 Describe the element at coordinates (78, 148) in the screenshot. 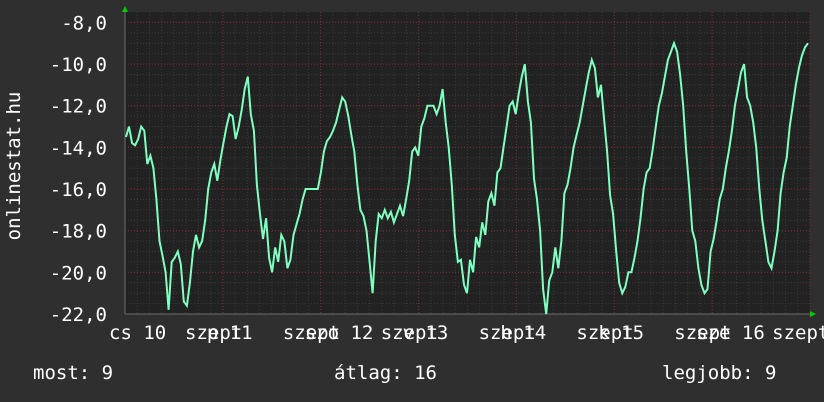

I see `y-tick-label: -14,0` at that location.